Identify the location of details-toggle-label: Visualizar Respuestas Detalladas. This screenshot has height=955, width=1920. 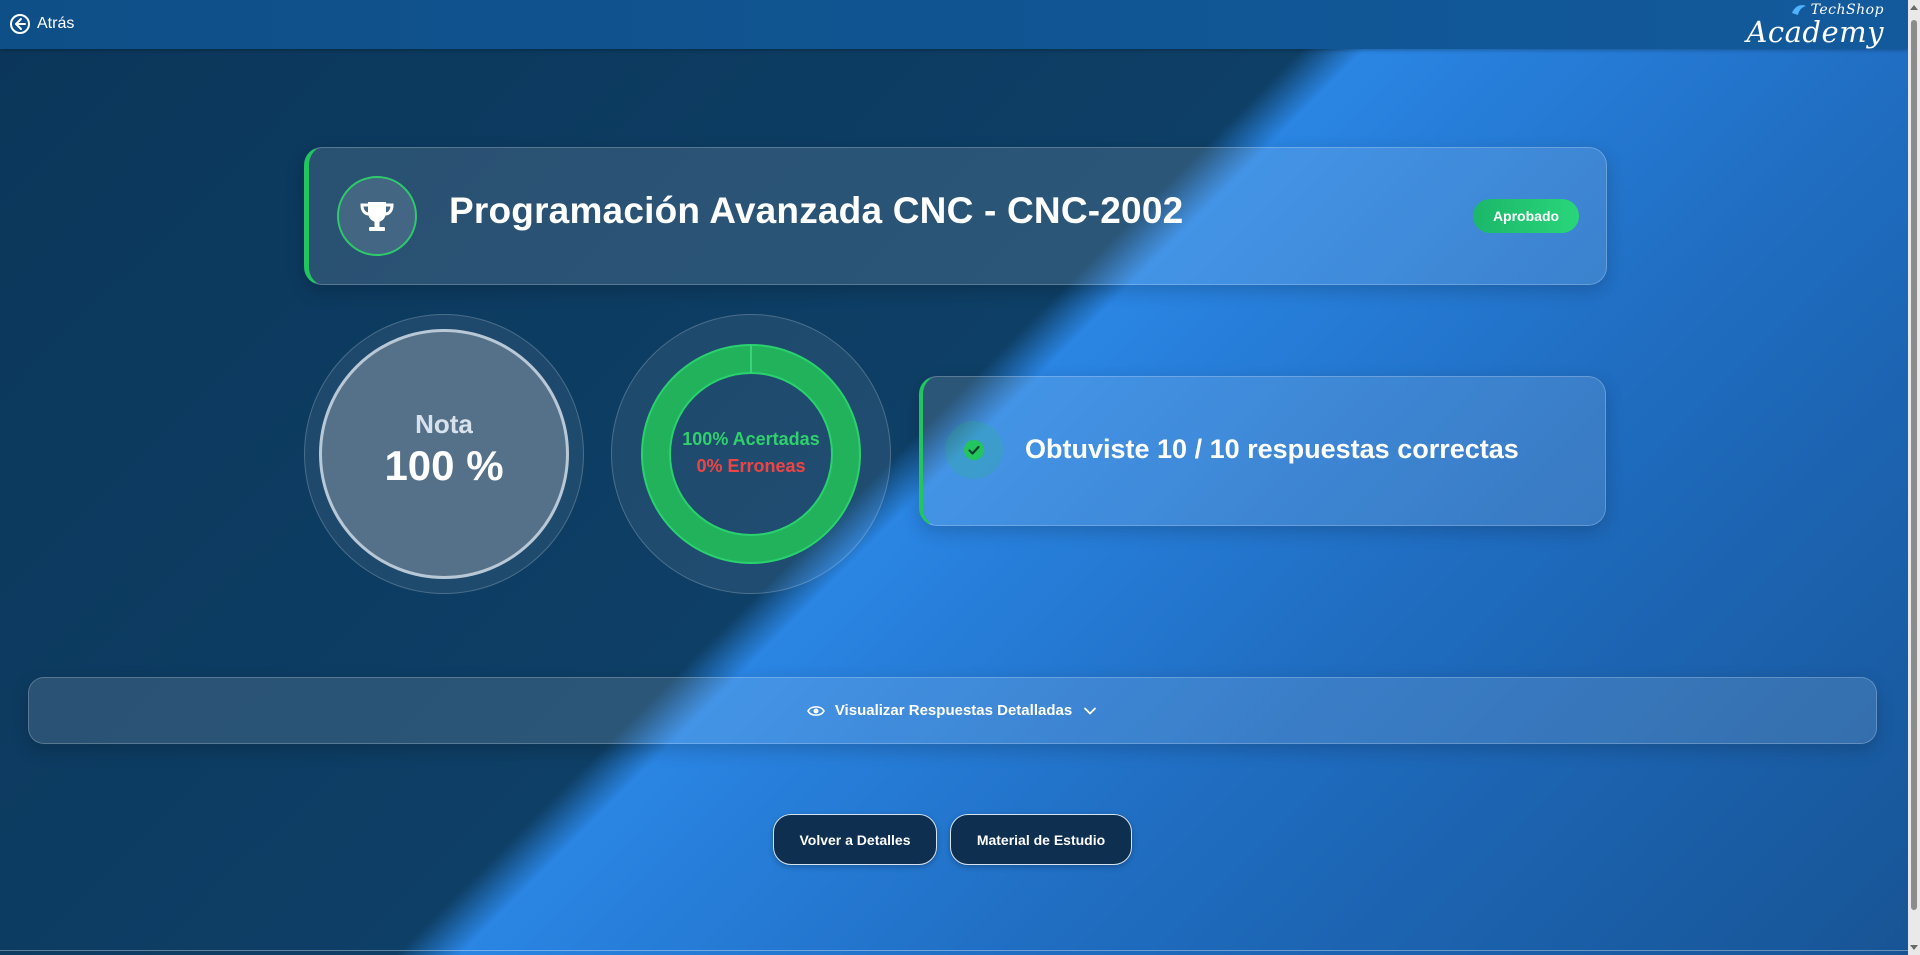
(953, 710).